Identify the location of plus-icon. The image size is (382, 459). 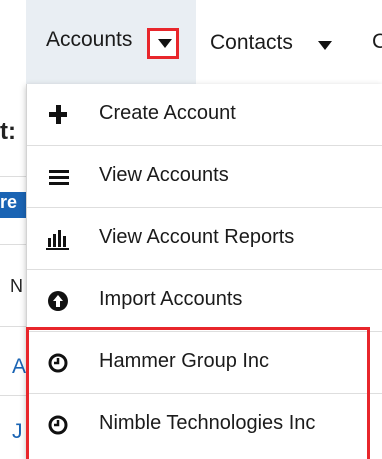
(58, 115).